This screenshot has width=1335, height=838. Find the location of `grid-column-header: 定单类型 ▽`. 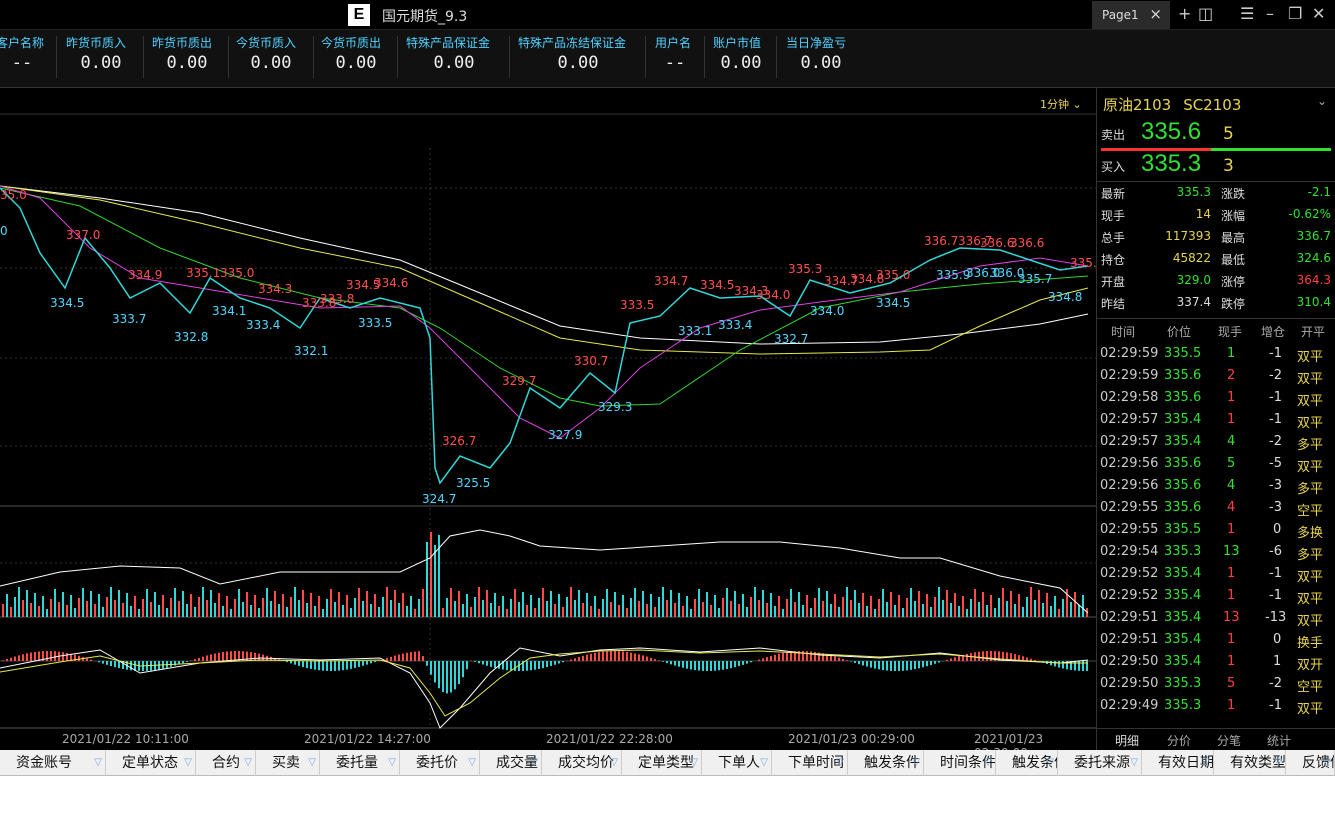

grid-column-header: 定单类型 ▽ is located at coordinates (662, 763).